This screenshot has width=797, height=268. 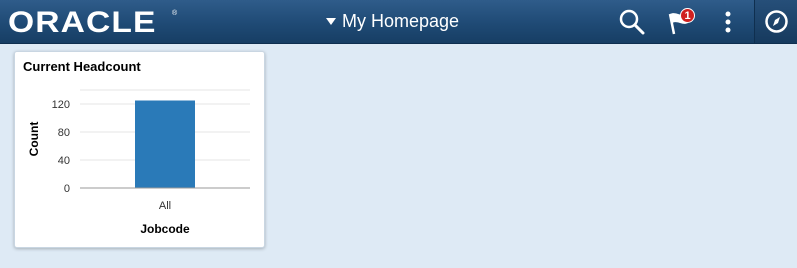 I want to click on page-title: My Homepage, so click(x=401, y=20).